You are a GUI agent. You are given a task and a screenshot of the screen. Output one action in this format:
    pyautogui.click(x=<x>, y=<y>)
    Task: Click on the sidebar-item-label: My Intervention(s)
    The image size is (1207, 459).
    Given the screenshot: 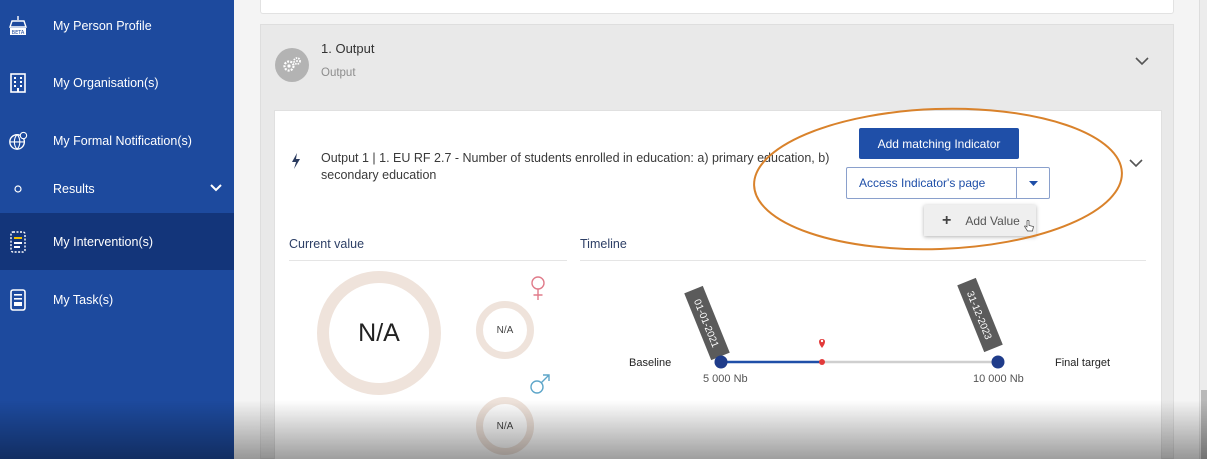 What is the action you would take?
    pyautogui.click(x=103, y=241)
    